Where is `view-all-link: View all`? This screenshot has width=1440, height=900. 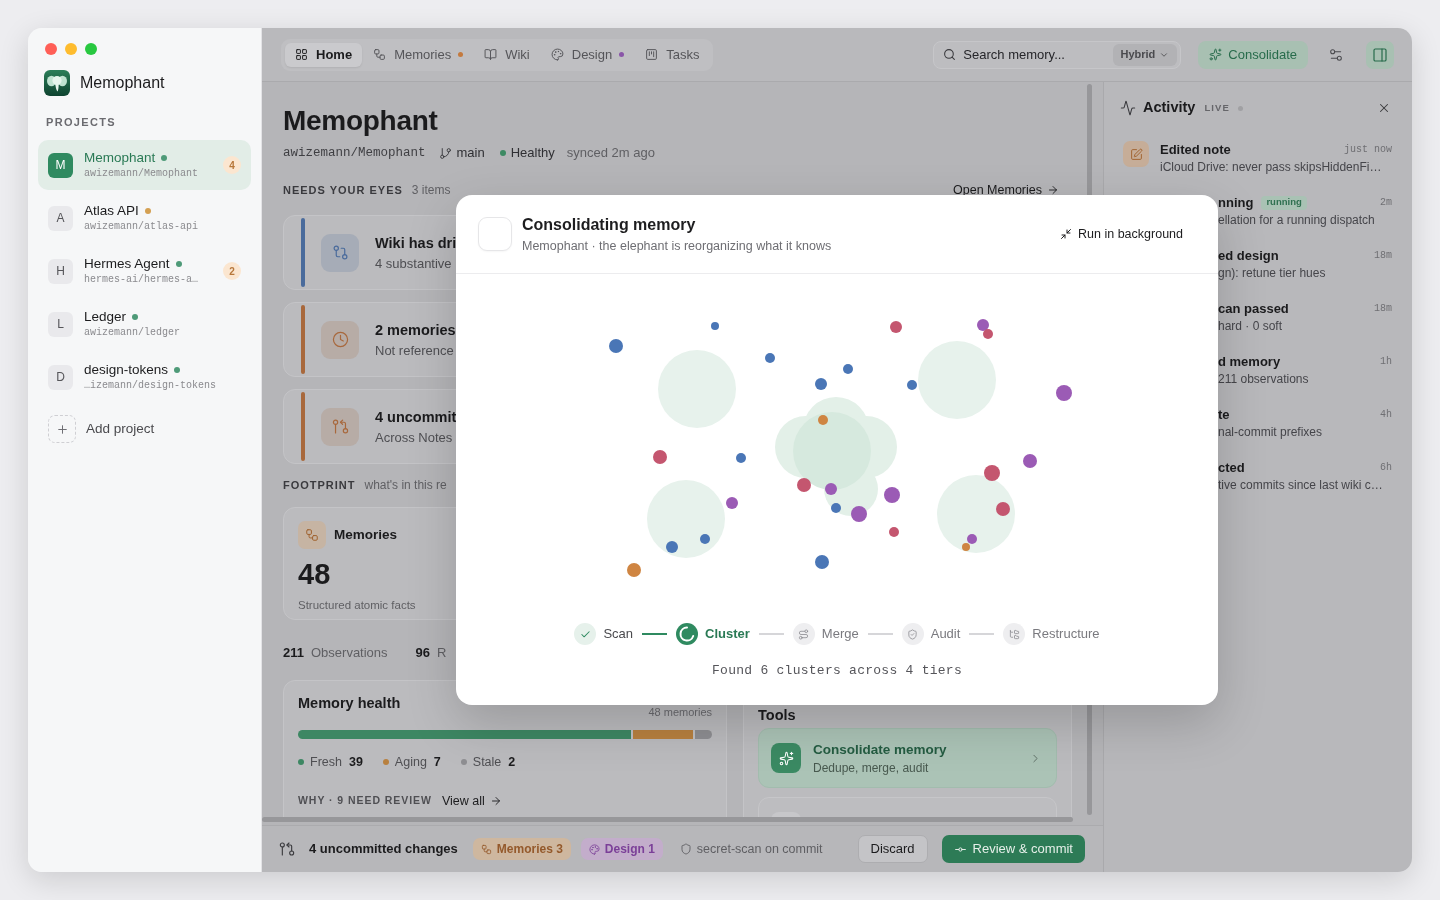 view-all-link: View all is located at coordinates (471, 801).